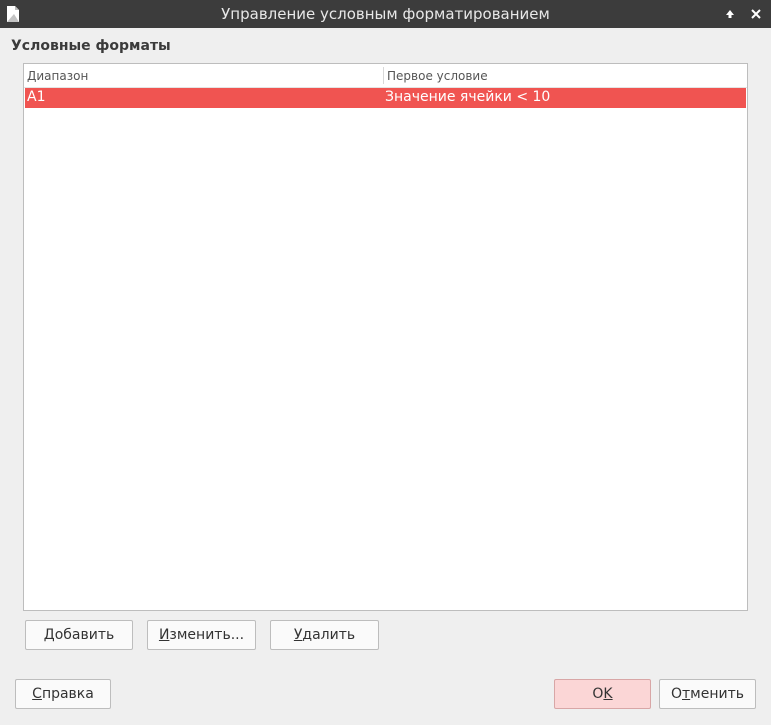 This screenshot has width=771, height=725. I want to click on window-title: Управление условным форматированием, so click(385, 14).